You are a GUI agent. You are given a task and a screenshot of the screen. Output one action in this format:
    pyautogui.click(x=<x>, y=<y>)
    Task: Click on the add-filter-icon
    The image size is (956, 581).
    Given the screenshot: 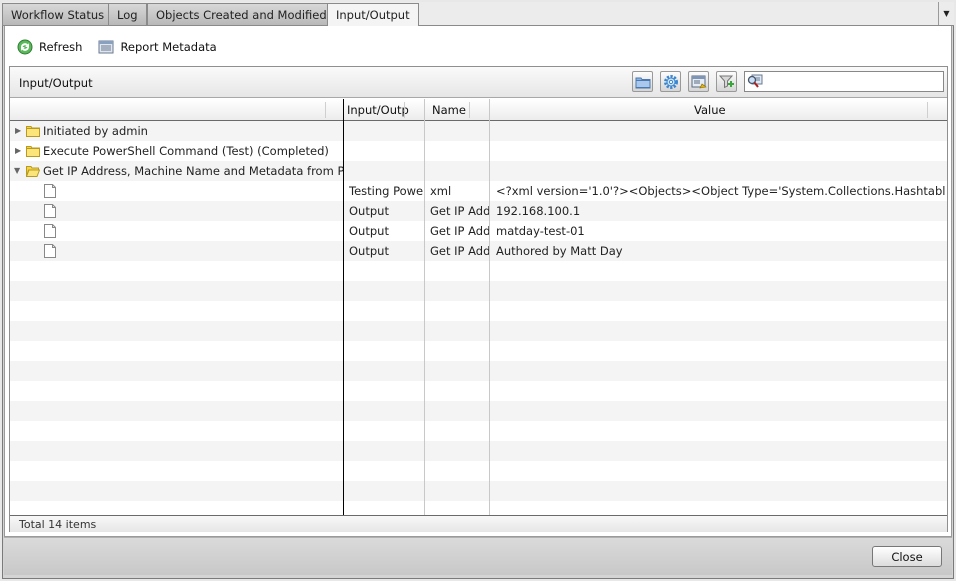 What is the action you would take?
    pyautogui.click(x=726, y=81)
    